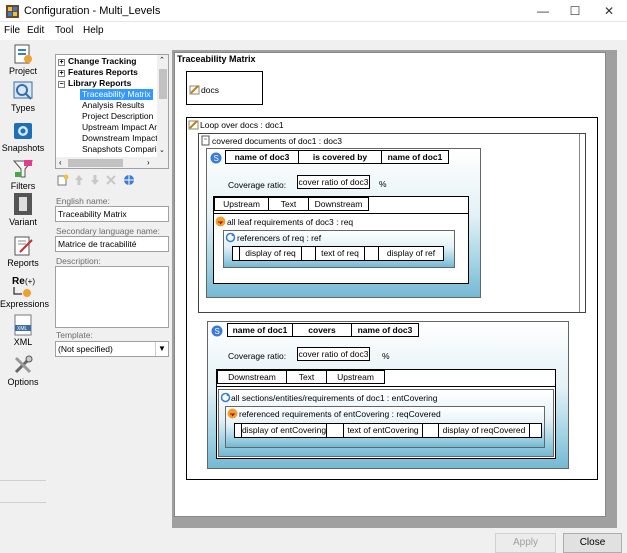  I want to click on template-select: (Not specified) ▼, so click(112, 349).